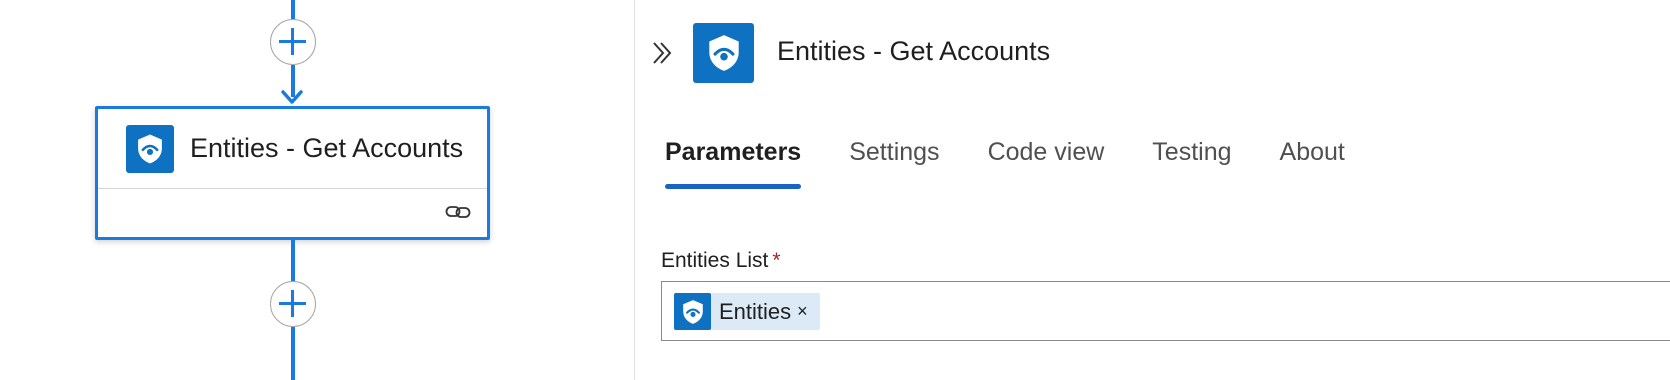  What do you see at coordinates (755, 311) in the screenshot?
I see `token-label: Entities` at bounding box center [755, 311].